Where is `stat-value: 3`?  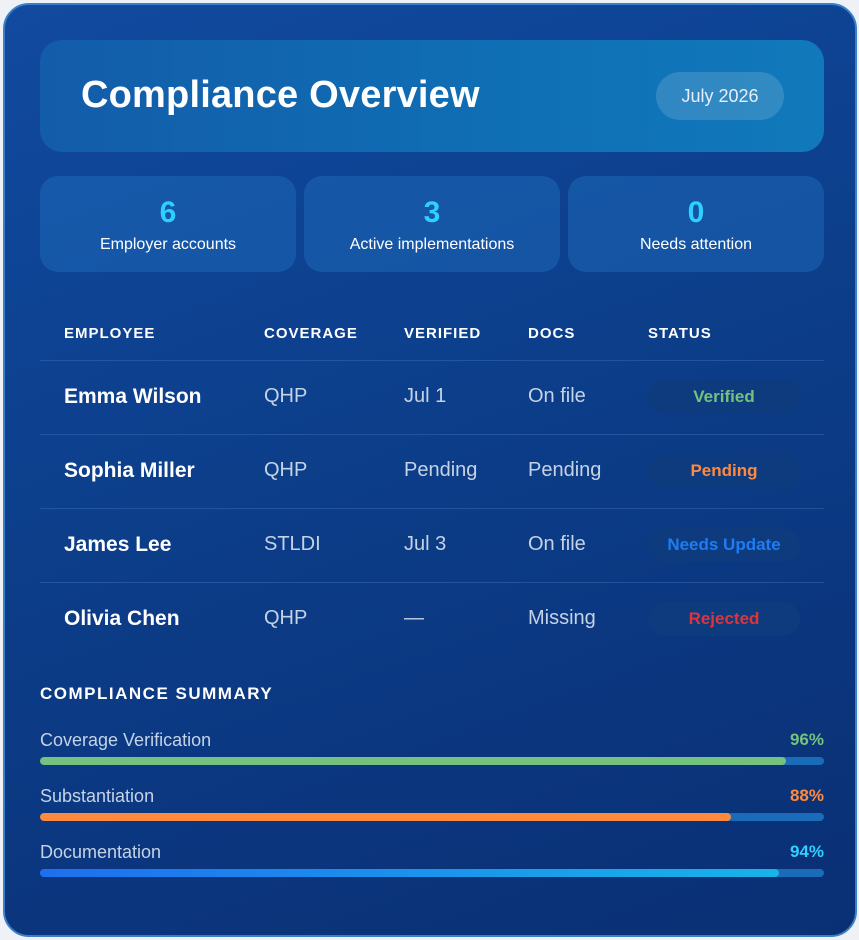 stat-value: 3 is located at coordinates (432, 212).